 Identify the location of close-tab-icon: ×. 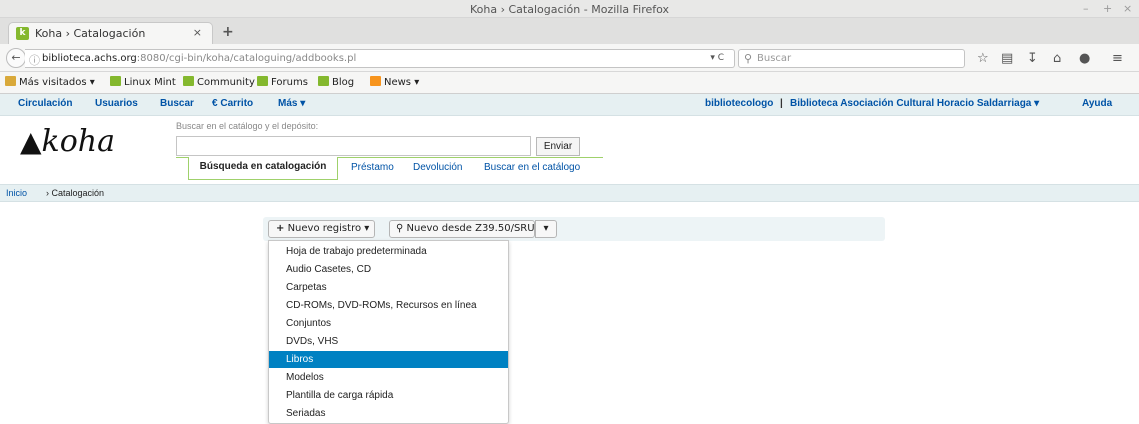
(197, 32).